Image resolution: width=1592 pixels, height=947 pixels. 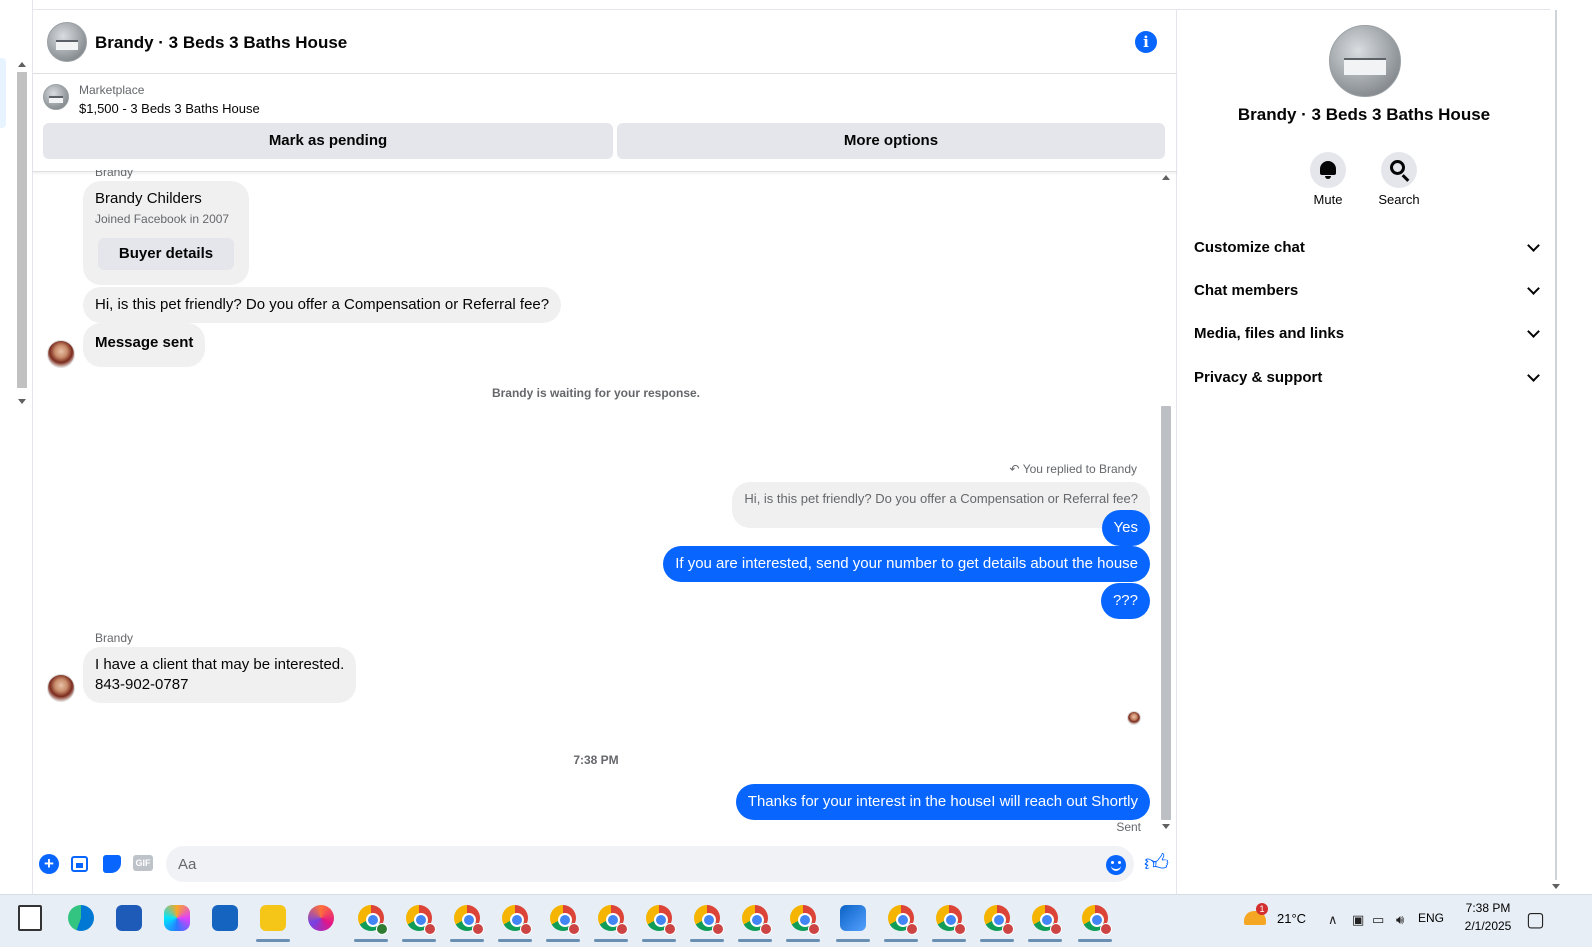 What do you see at coordinates (1146, 42) in the screenshot?
I see `info-icon: i` at bounding box center [1146, 42].